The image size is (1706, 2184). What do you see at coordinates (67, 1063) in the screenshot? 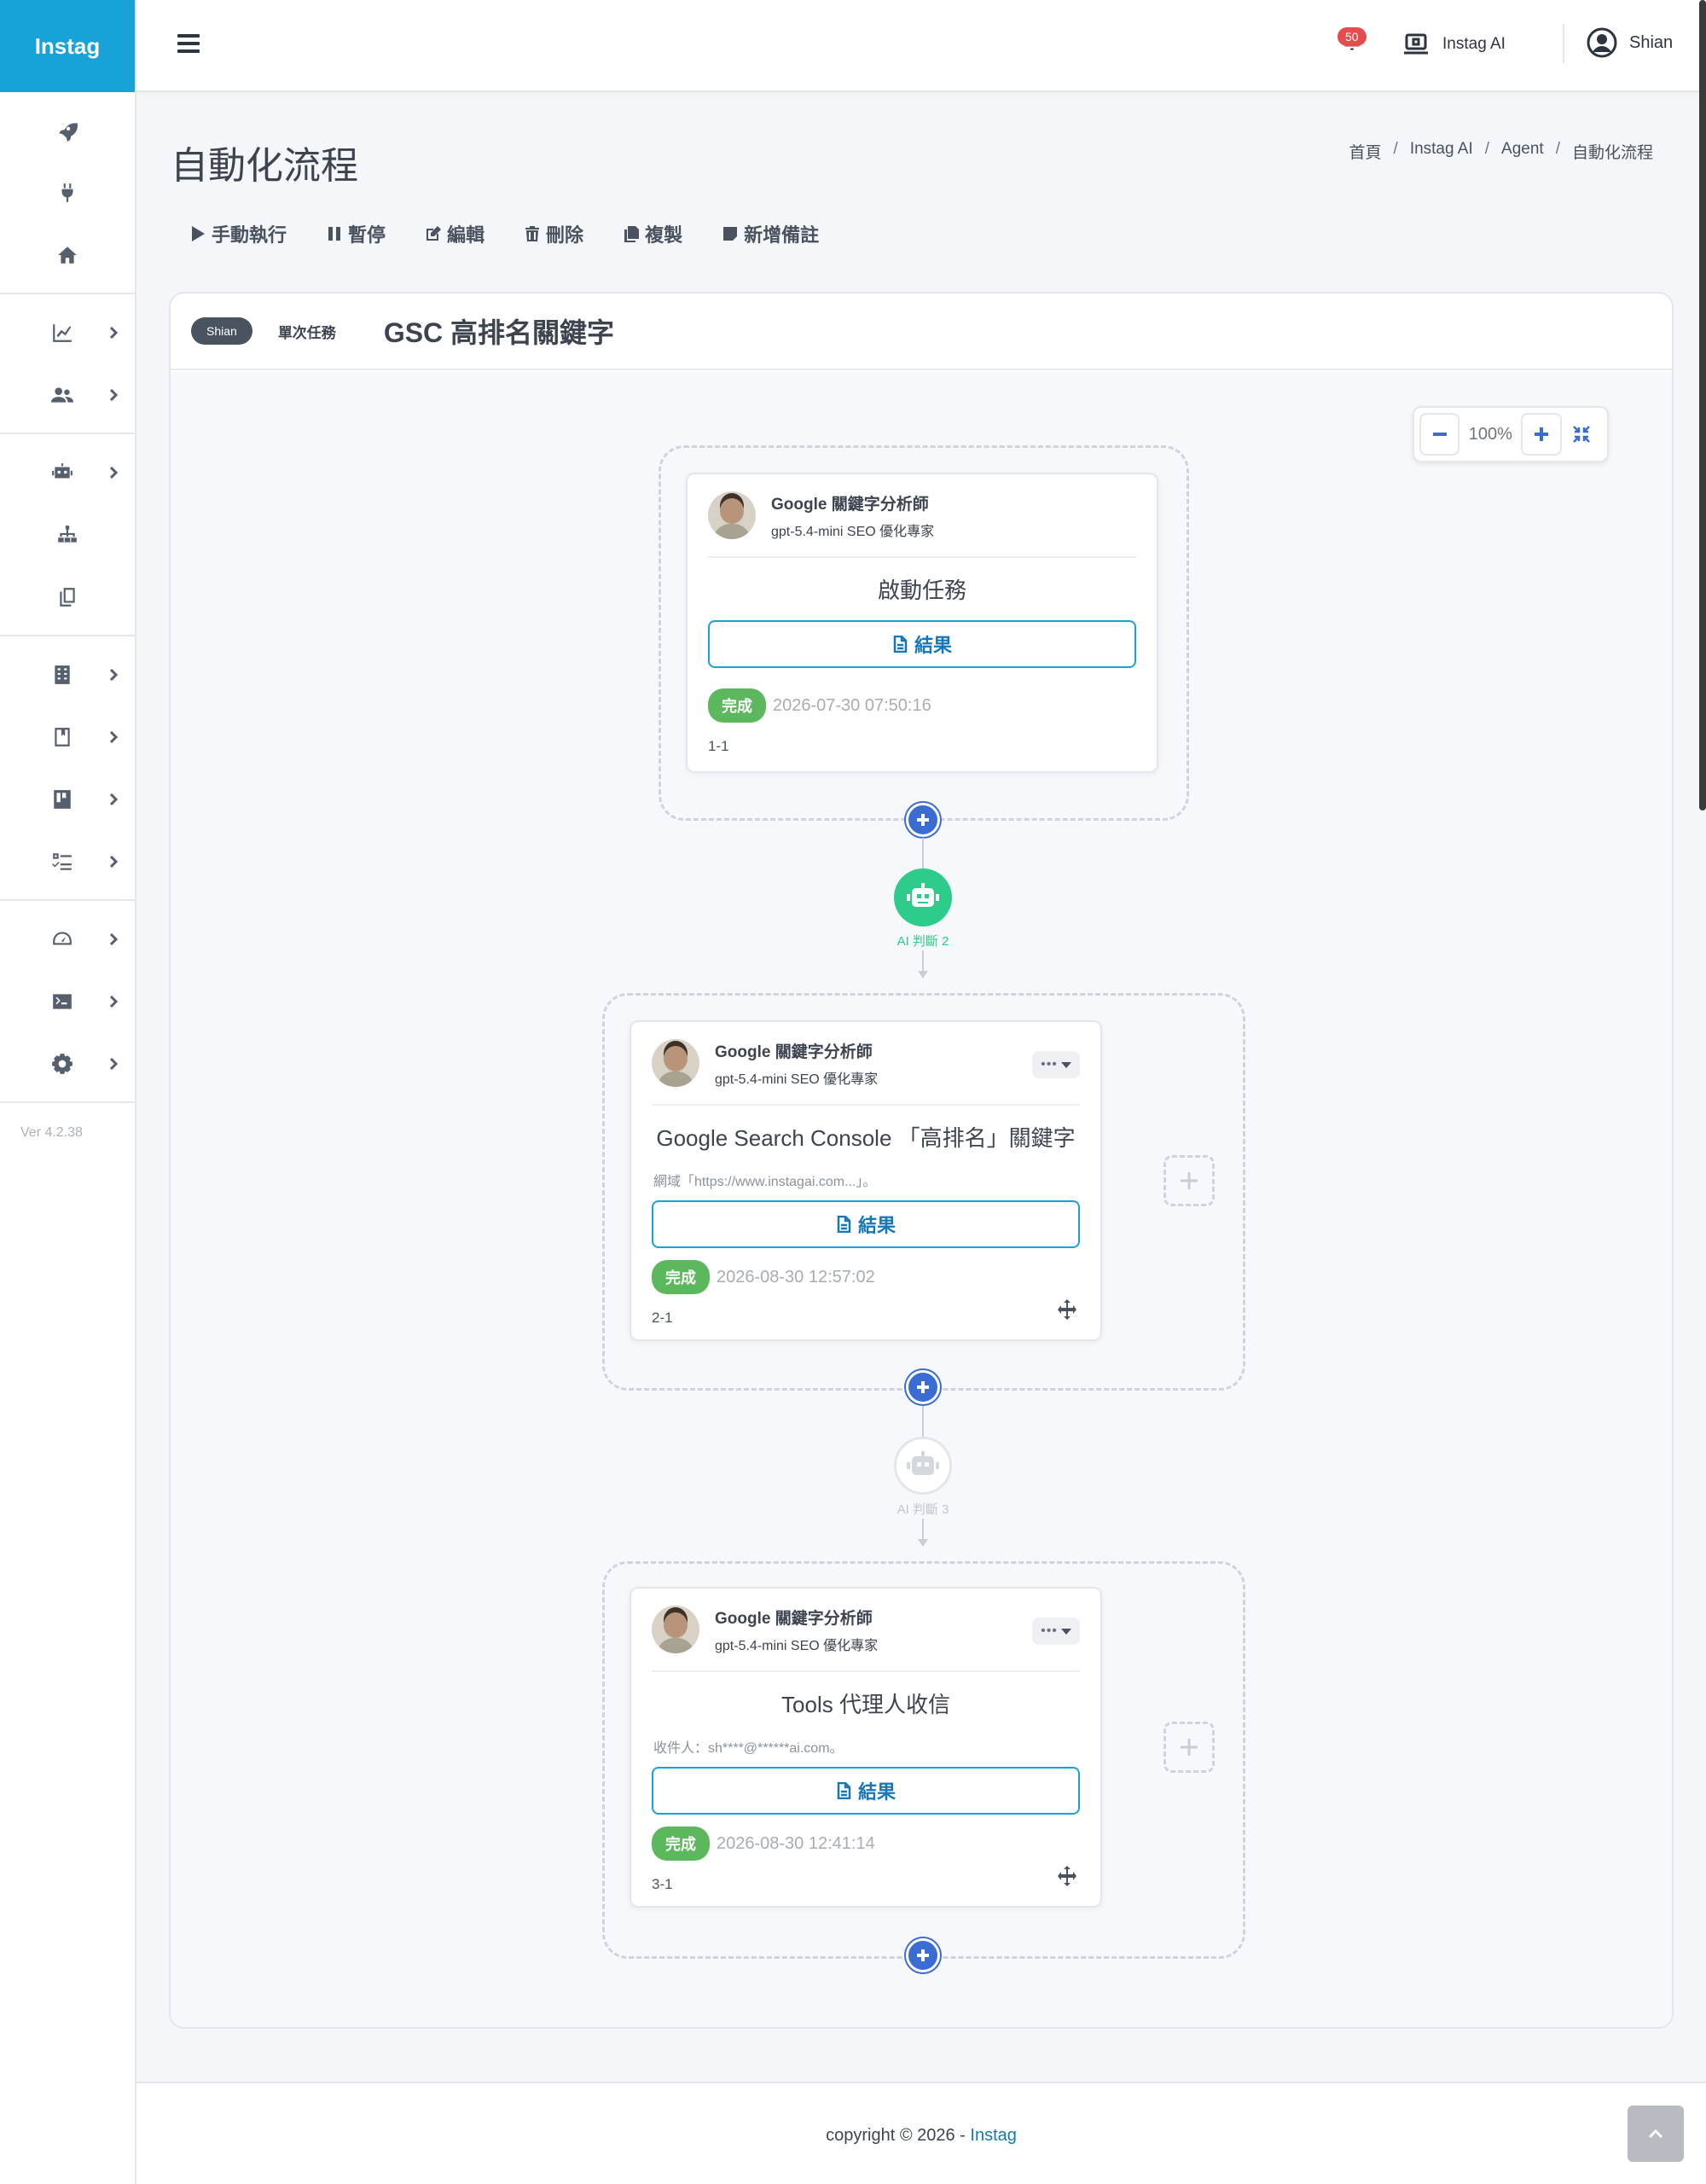
I see `sidebar-item-settings` at bounding box center [67, 1063].